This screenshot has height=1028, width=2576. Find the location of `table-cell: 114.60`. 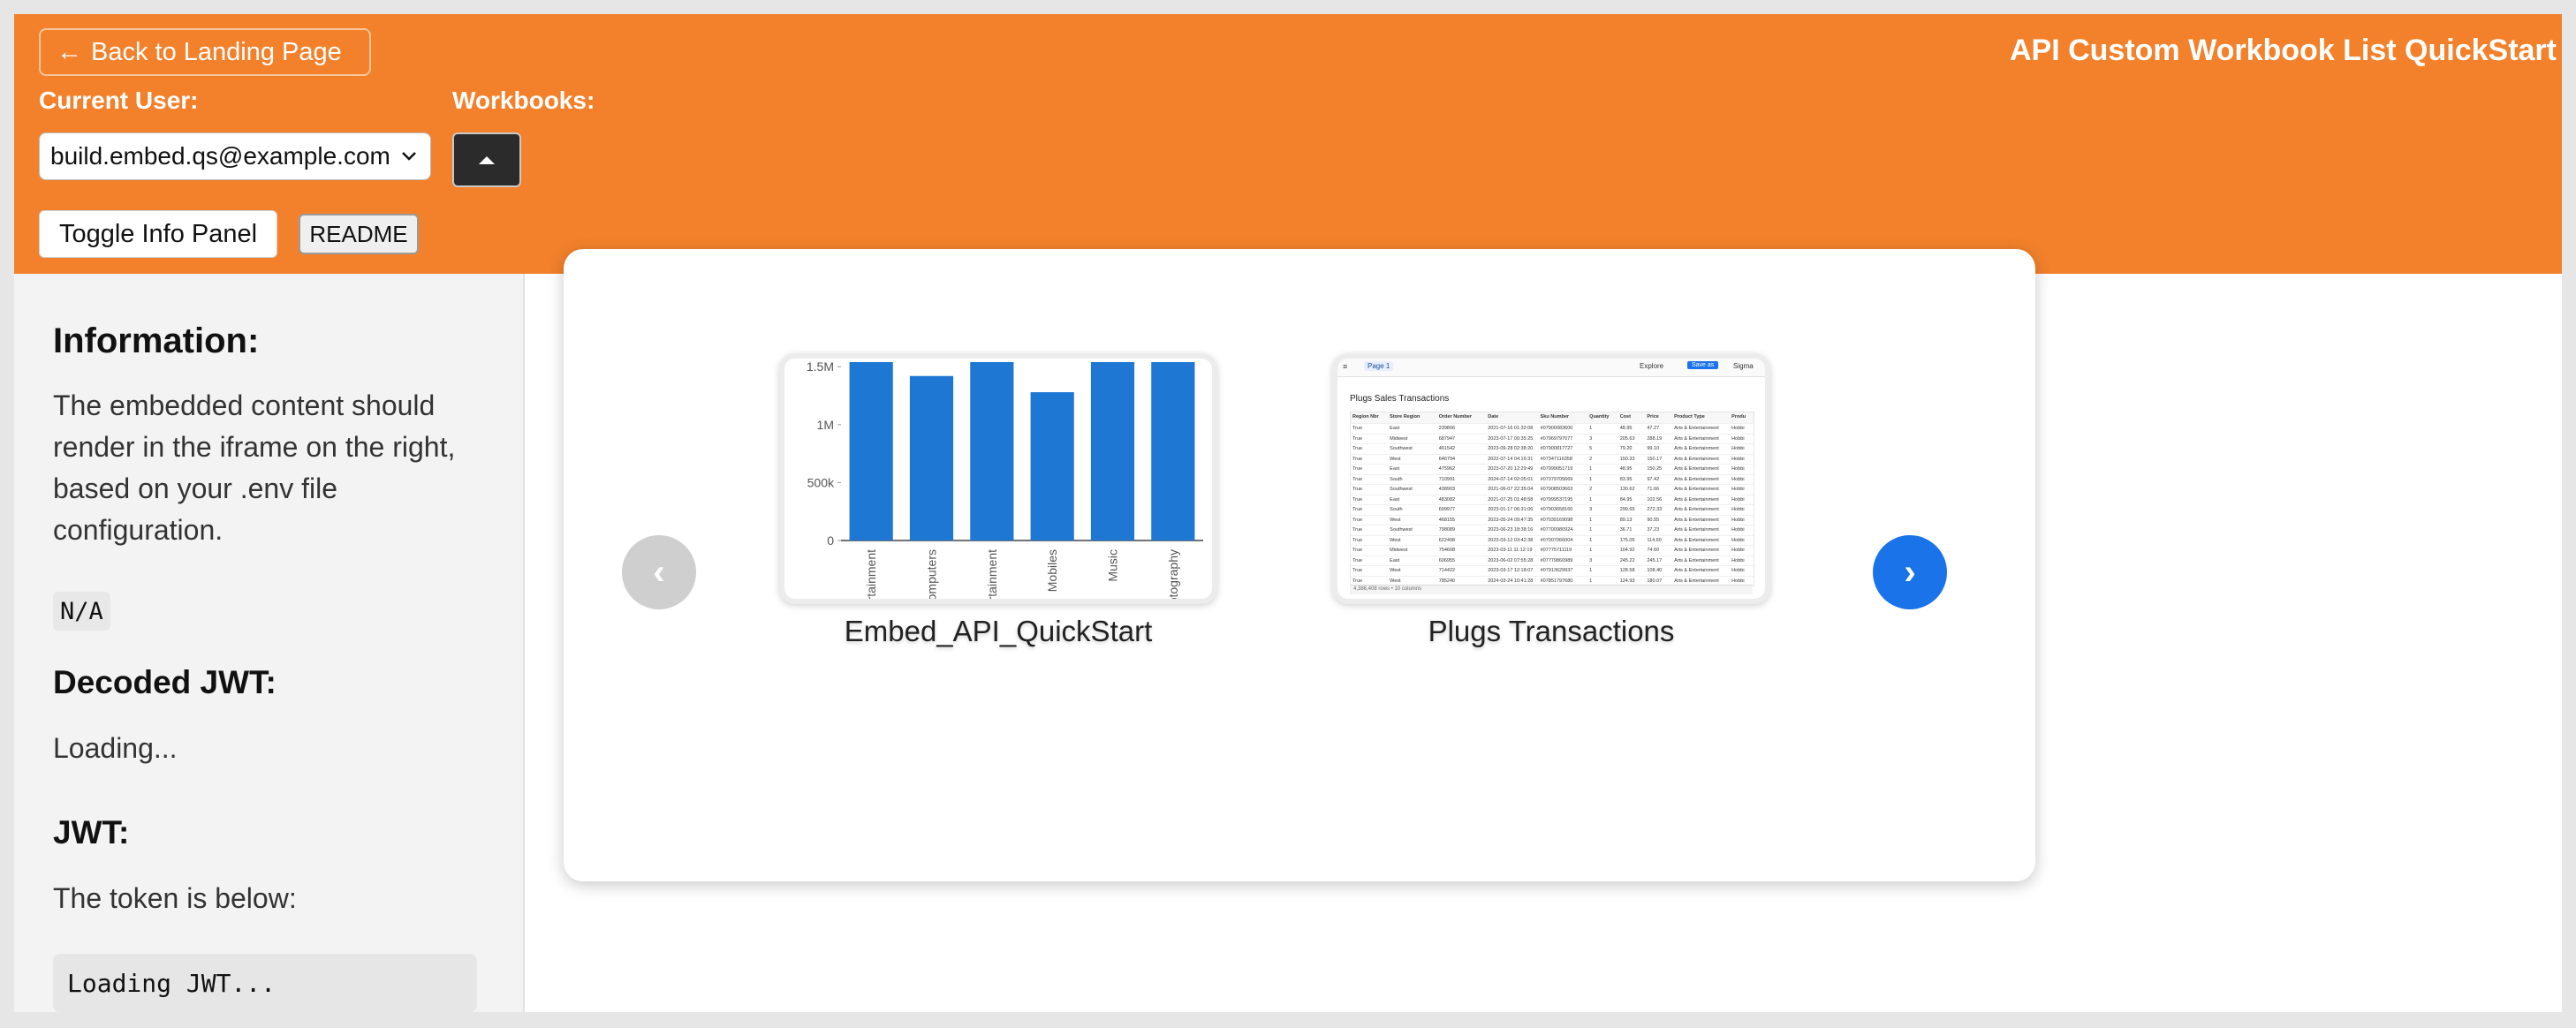

table-cell: 114.60 is located at coordinates (1655, 540).